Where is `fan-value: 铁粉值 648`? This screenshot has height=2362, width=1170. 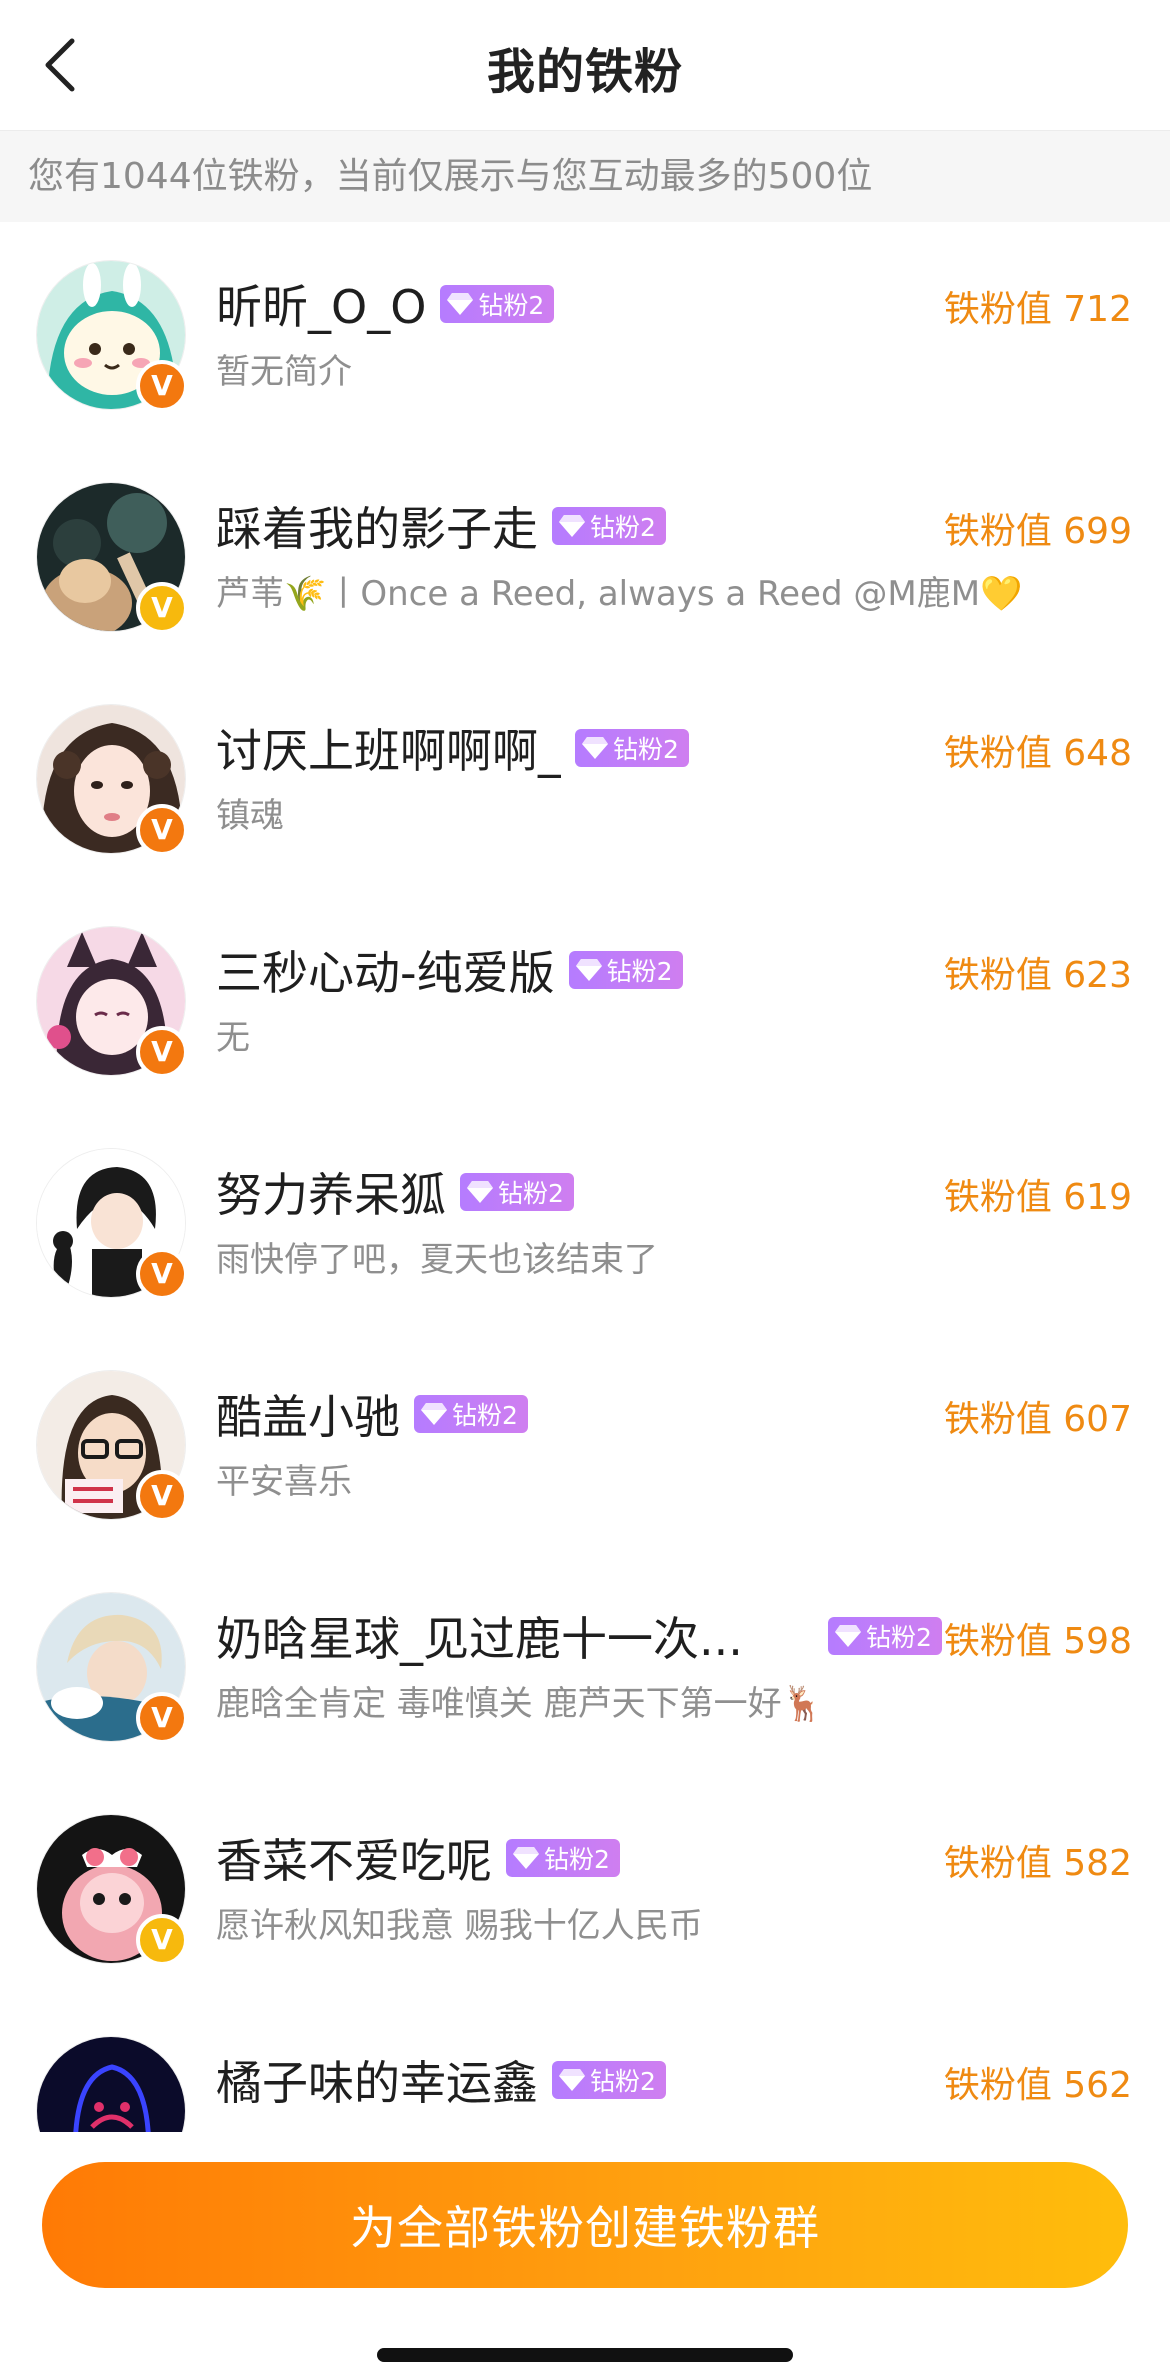 fan-value: 铁粉值 648 is located at coordinates (1037, 753).